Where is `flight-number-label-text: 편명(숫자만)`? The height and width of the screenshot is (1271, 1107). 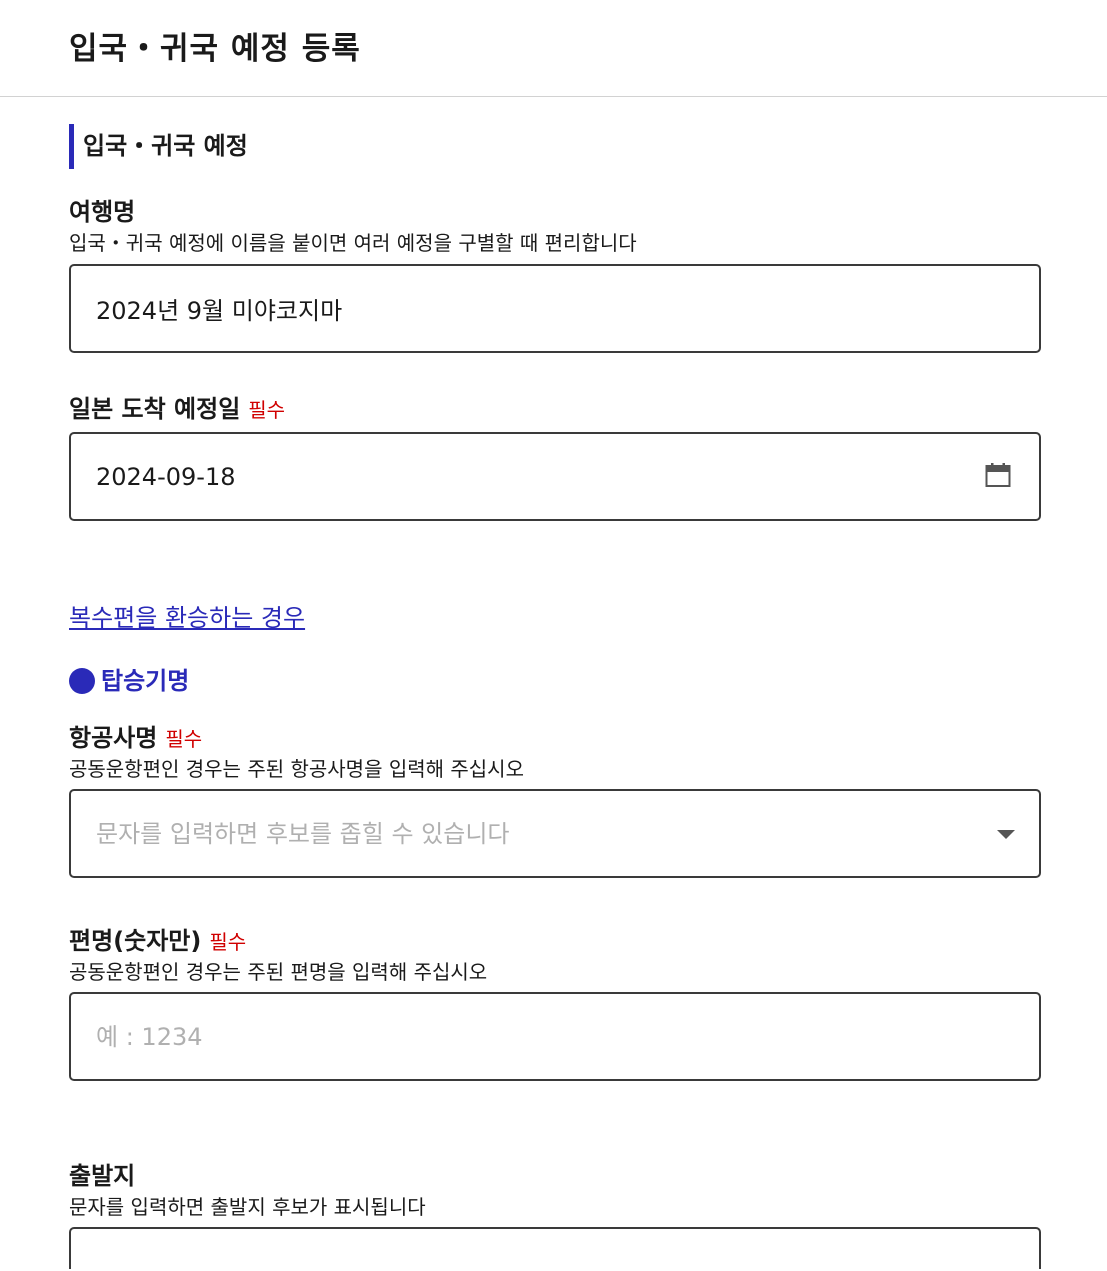 flight-number-label-text: 편명(숫자만) is located at coordinates (135, 941).